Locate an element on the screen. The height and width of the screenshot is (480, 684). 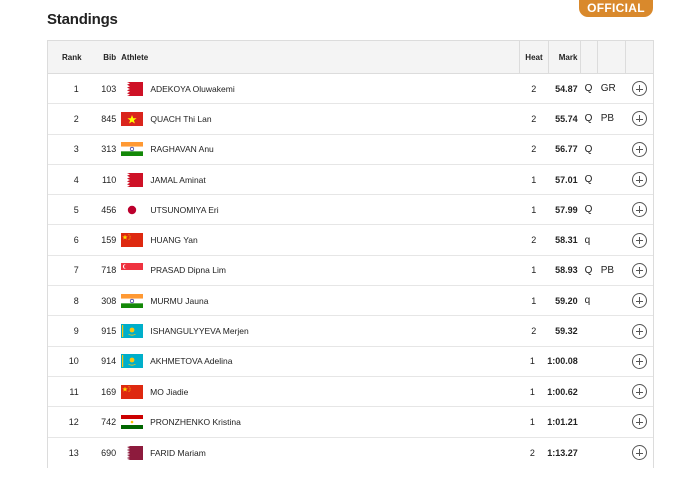
column-header-record is located at coordinates (610, 57).